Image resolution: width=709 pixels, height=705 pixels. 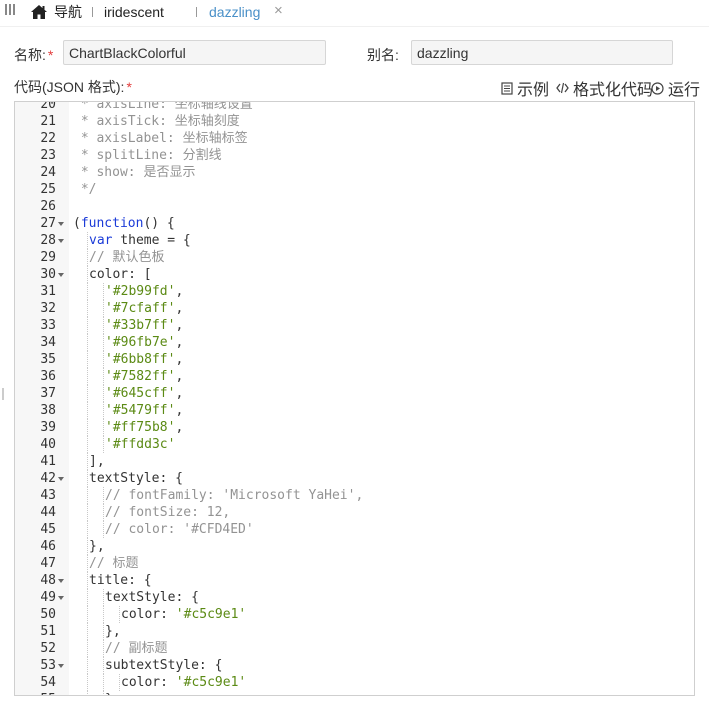 What do you see at coordinates (604, 88) in the screenshot?
I see `format-code-button: 格式化代码` at bounding box center [604, 88].